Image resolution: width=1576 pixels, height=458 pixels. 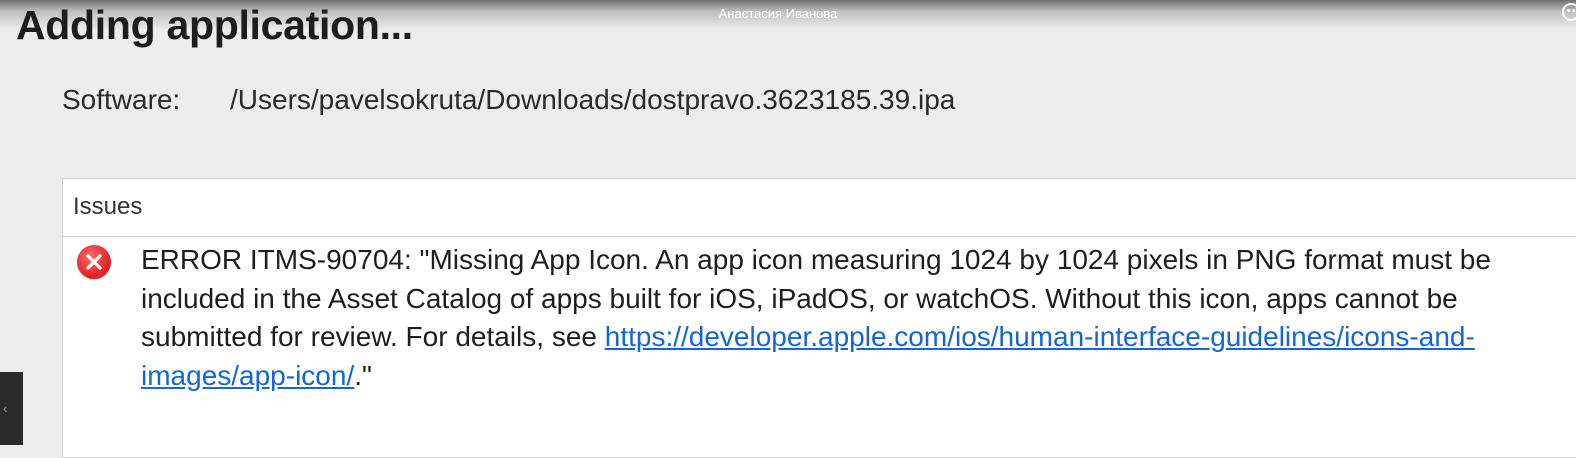 What do you see at coordinates (819, 208) in the screenshot?
I see `issues-header: Issues` at bounding box center [819, 208].